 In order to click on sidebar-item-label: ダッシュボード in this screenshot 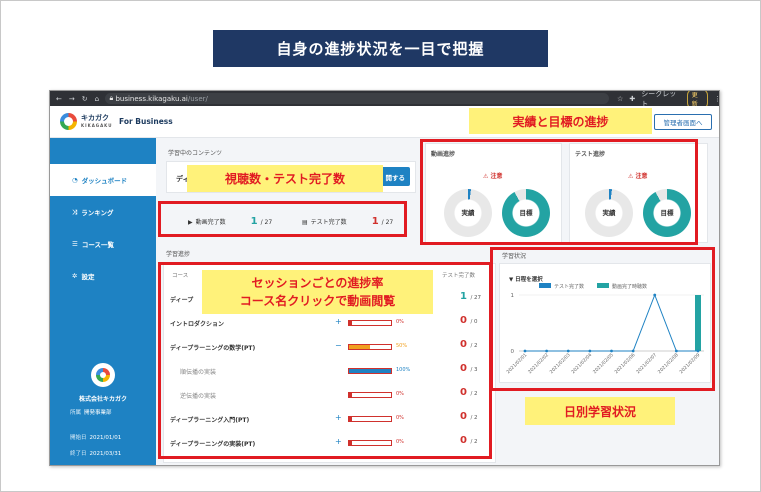, I will do `click(104, 181)`.